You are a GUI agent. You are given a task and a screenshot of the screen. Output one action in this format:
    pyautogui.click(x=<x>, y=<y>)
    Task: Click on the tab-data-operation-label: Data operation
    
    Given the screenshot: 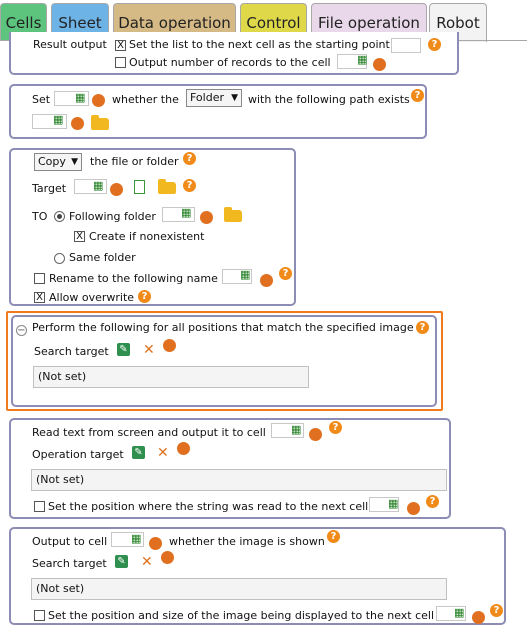 What is the action you would take?
    pyautogui.click(x=174, y=23)
    